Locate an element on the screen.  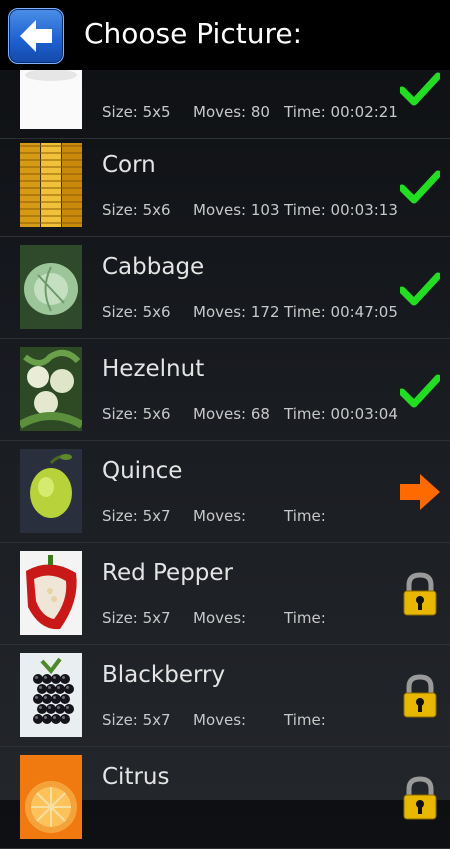
page-title: Choose Picture: is located at coordinates (193, 33).